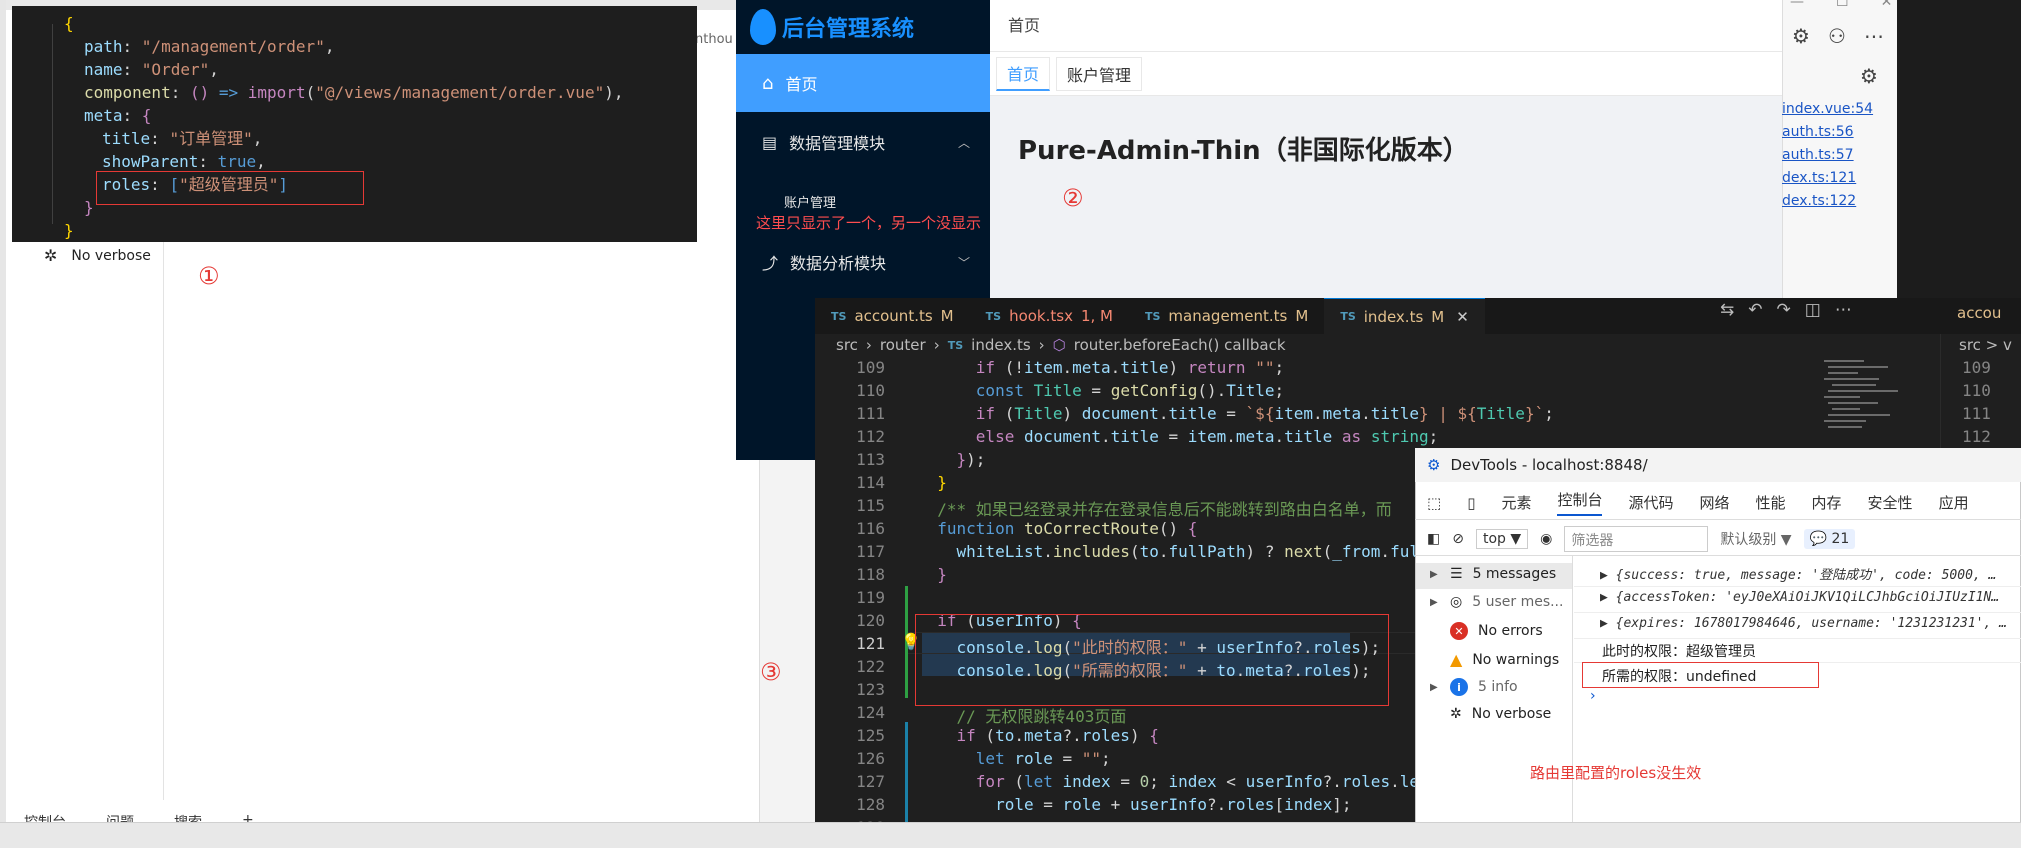 The width and height of the screenshot is (2021, 848). I want to click on editor-minimap, so click(1875, 401).